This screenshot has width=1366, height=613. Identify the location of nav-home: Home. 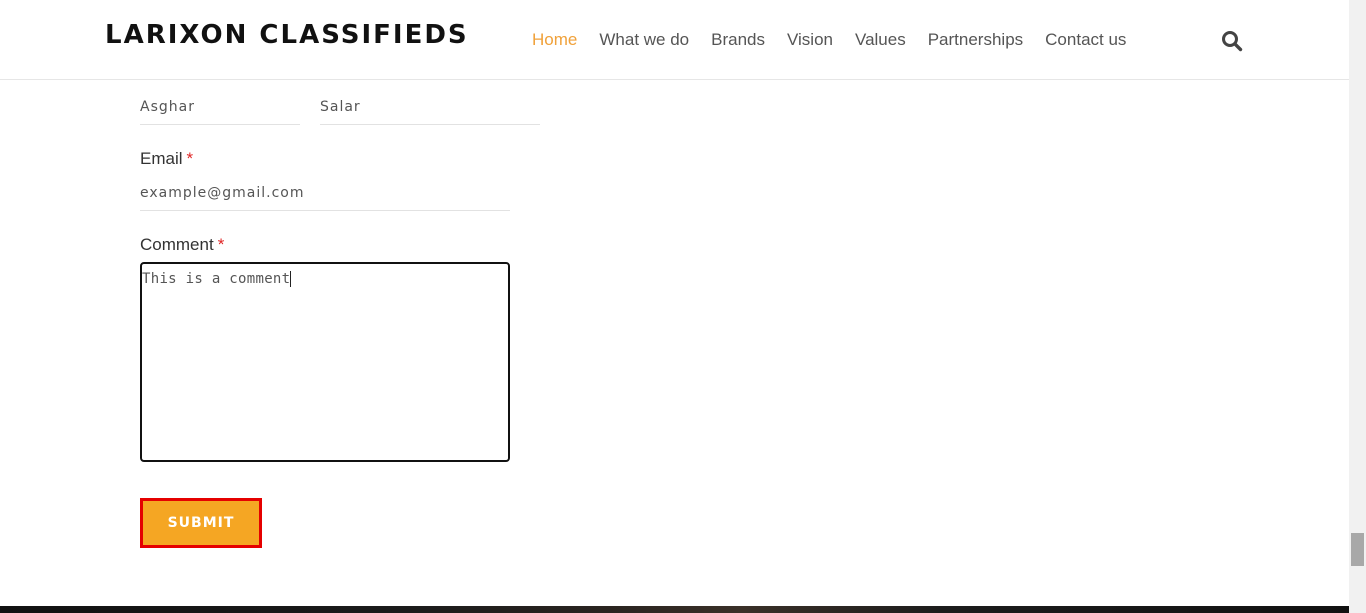
(554, 40).